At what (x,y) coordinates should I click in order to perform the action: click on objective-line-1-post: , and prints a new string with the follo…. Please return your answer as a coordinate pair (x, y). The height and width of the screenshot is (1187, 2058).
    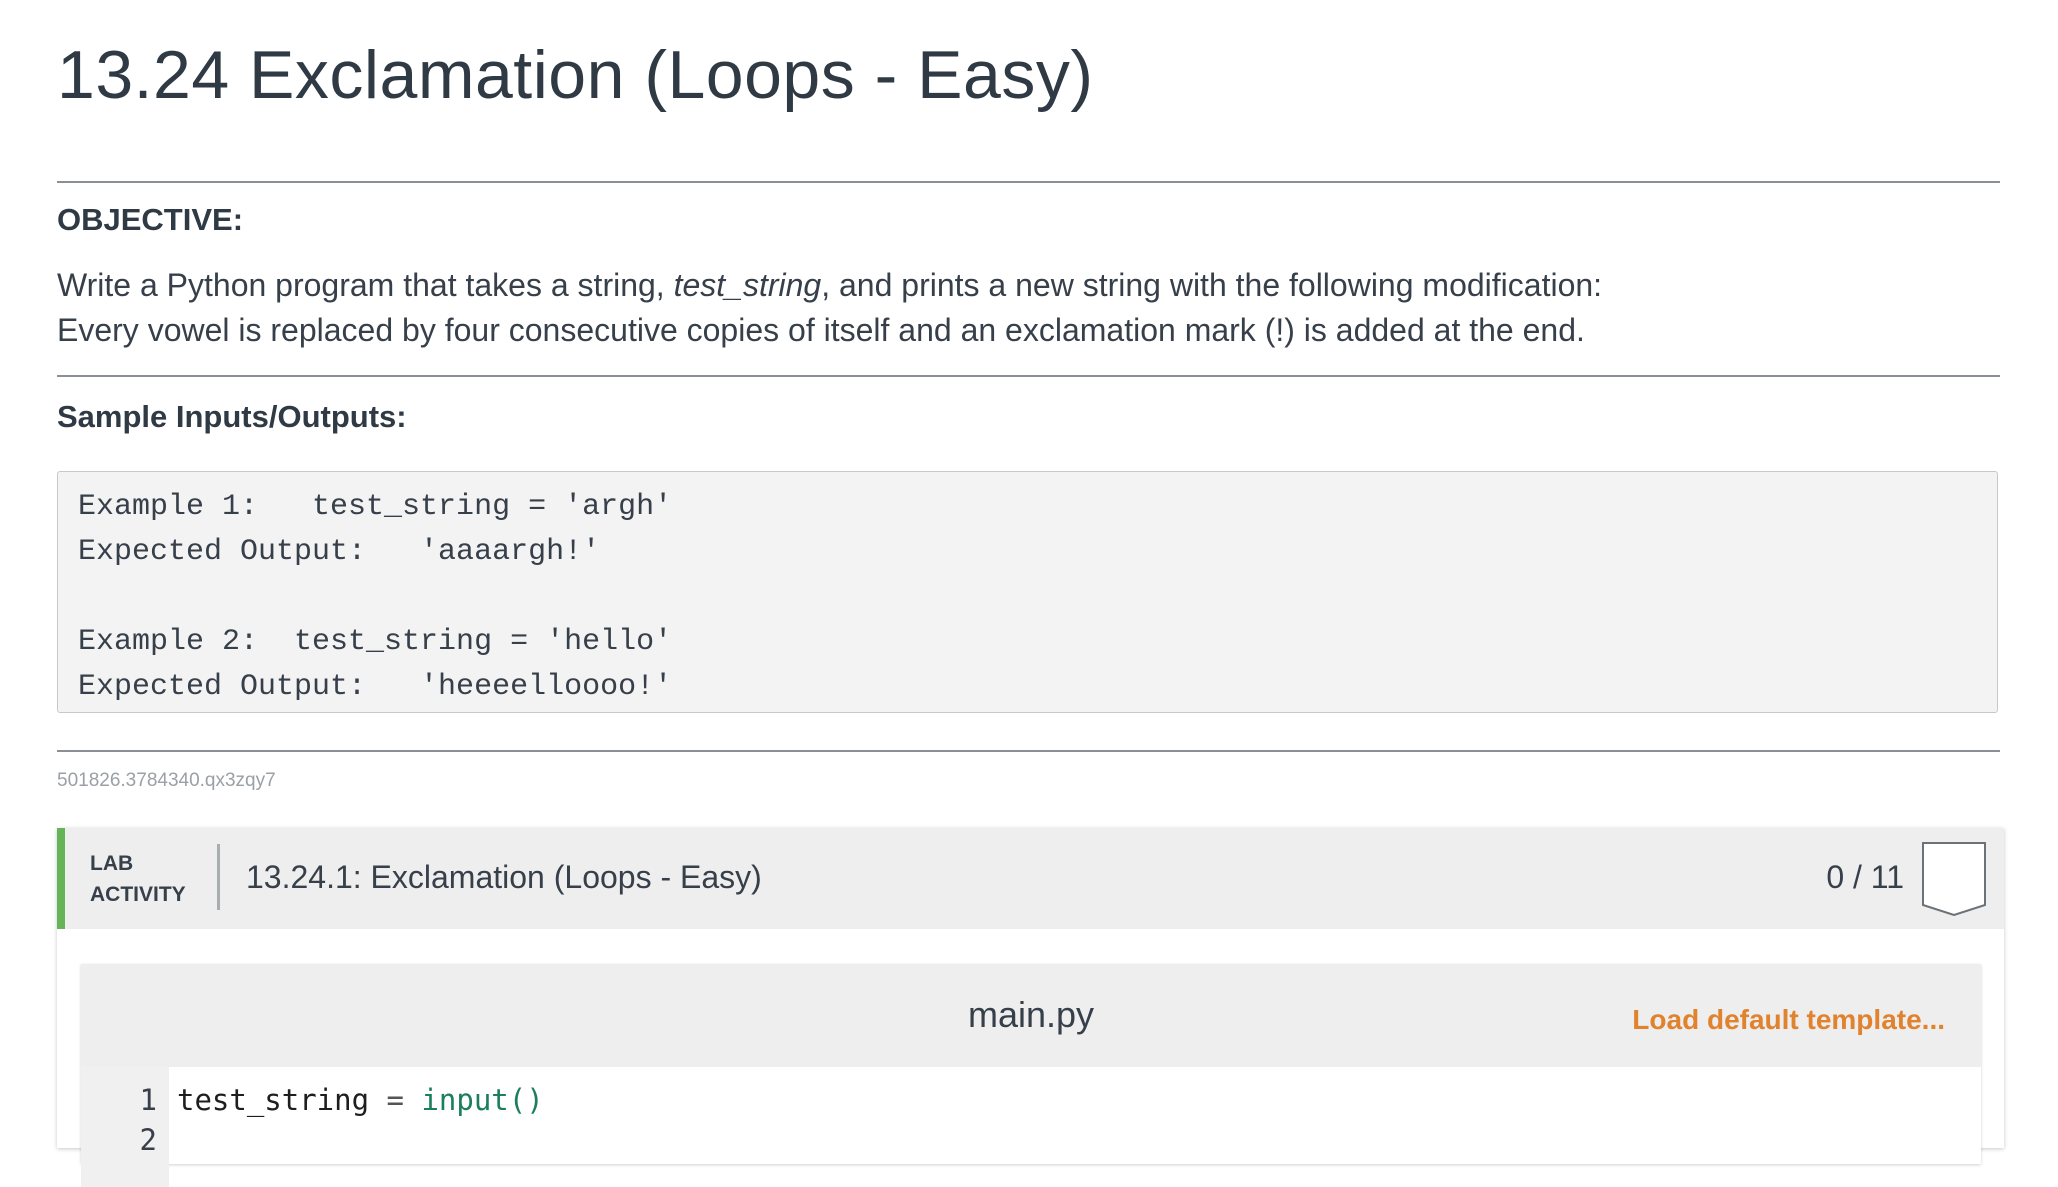
    Looking at the image, I should click on (1212, 285).